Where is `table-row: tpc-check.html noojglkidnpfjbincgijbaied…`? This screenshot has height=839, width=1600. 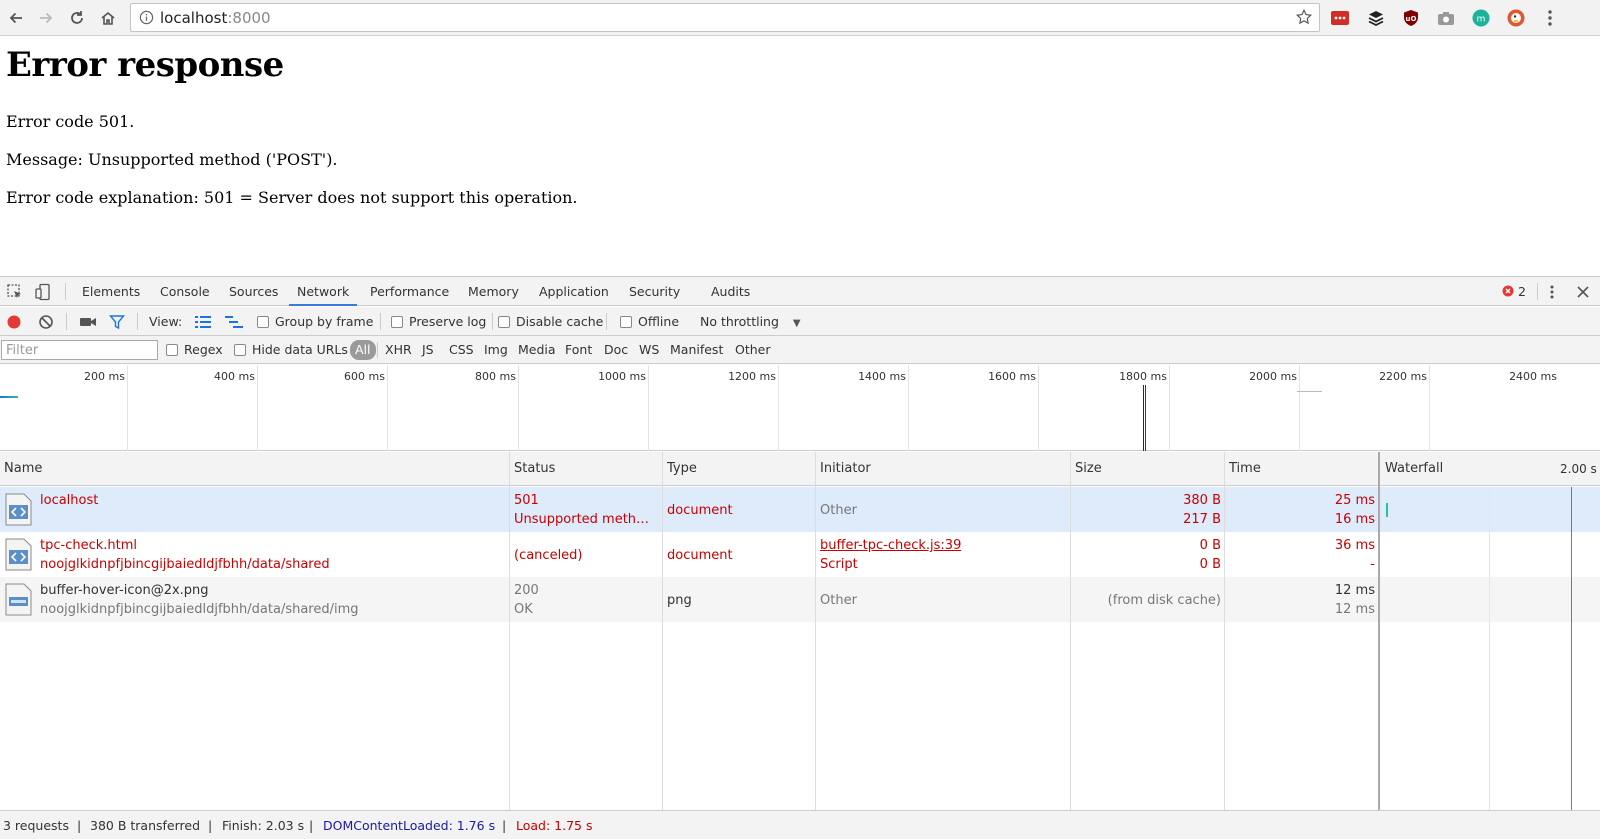 table-row: tpc-check.html noojglkidnpfjbincgijbaied… is located at coordinates (800, 554).